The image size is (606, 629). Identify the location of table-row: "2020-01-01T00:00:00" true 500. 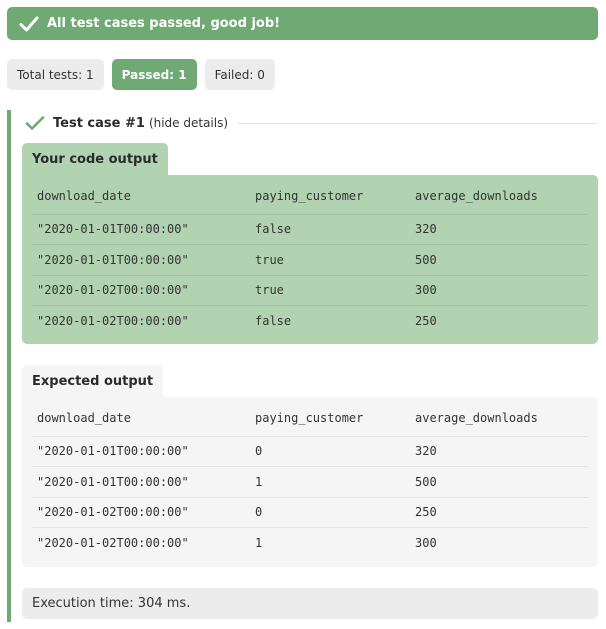
(310, 259).